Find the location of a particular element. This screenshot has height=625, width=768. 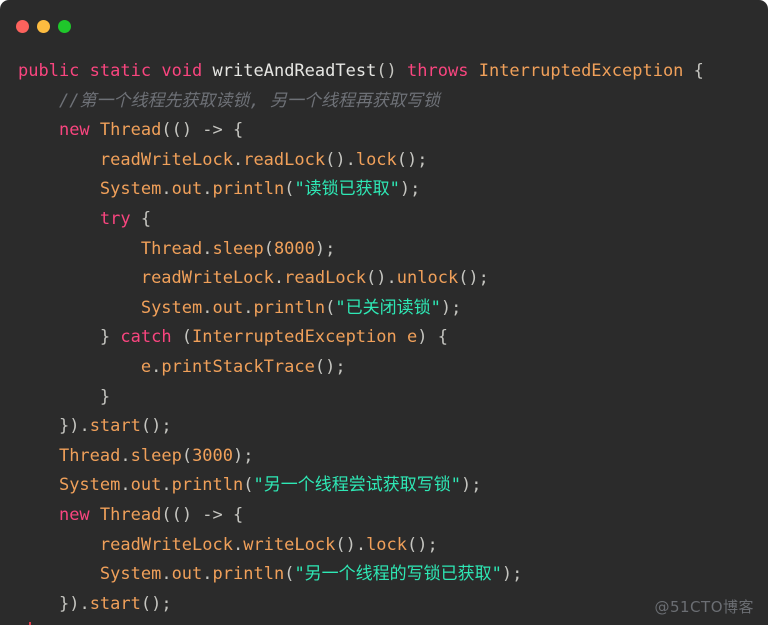

code-token-fn: writeAndReadTest is located at coordinates (294, 71).